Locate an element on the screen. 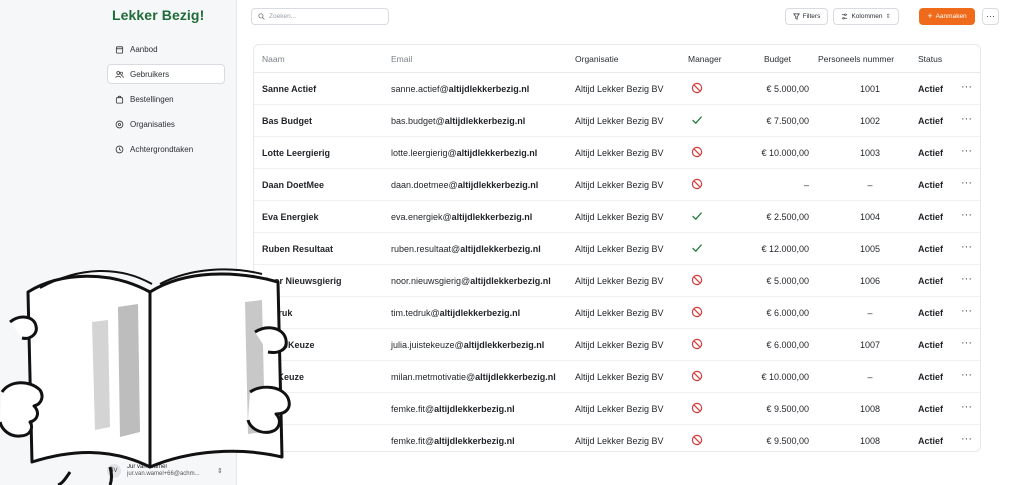 This screenshot has width=1011, height=485. more-options-button: ··· is located at coordinates (990, 16).